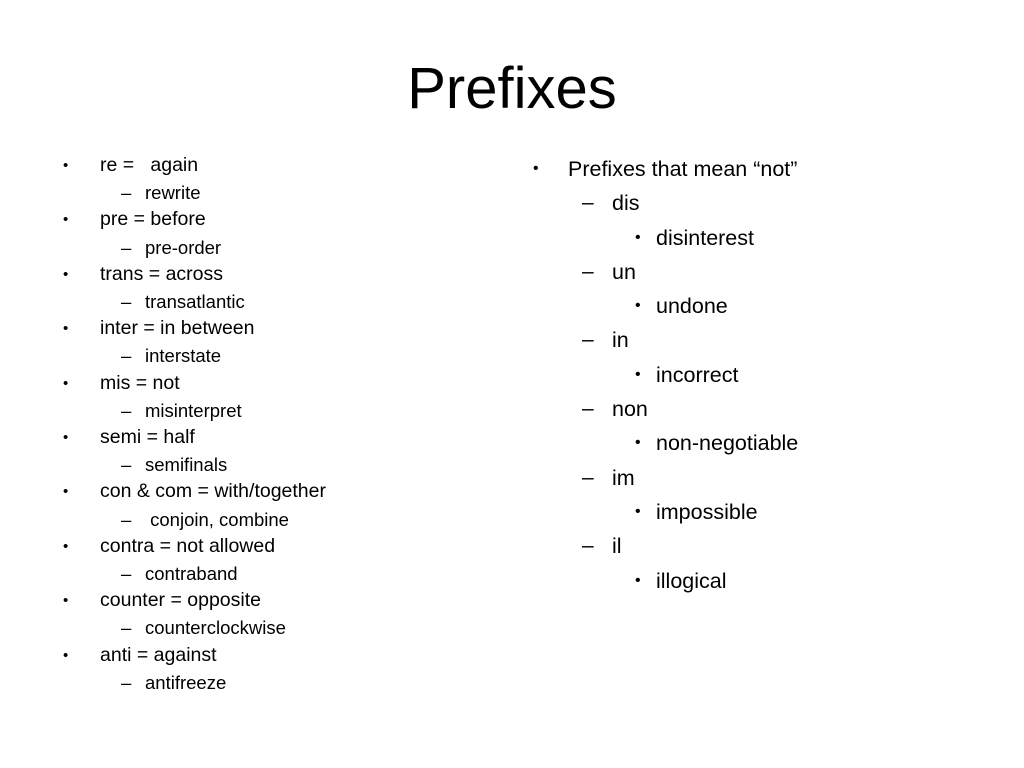 This screenshot has width=1024, height=768. What do you see at coordinates (270, 573) in the screenshot?
I see `prefix-example-line: – contraband` at bounding box center [270, 573].